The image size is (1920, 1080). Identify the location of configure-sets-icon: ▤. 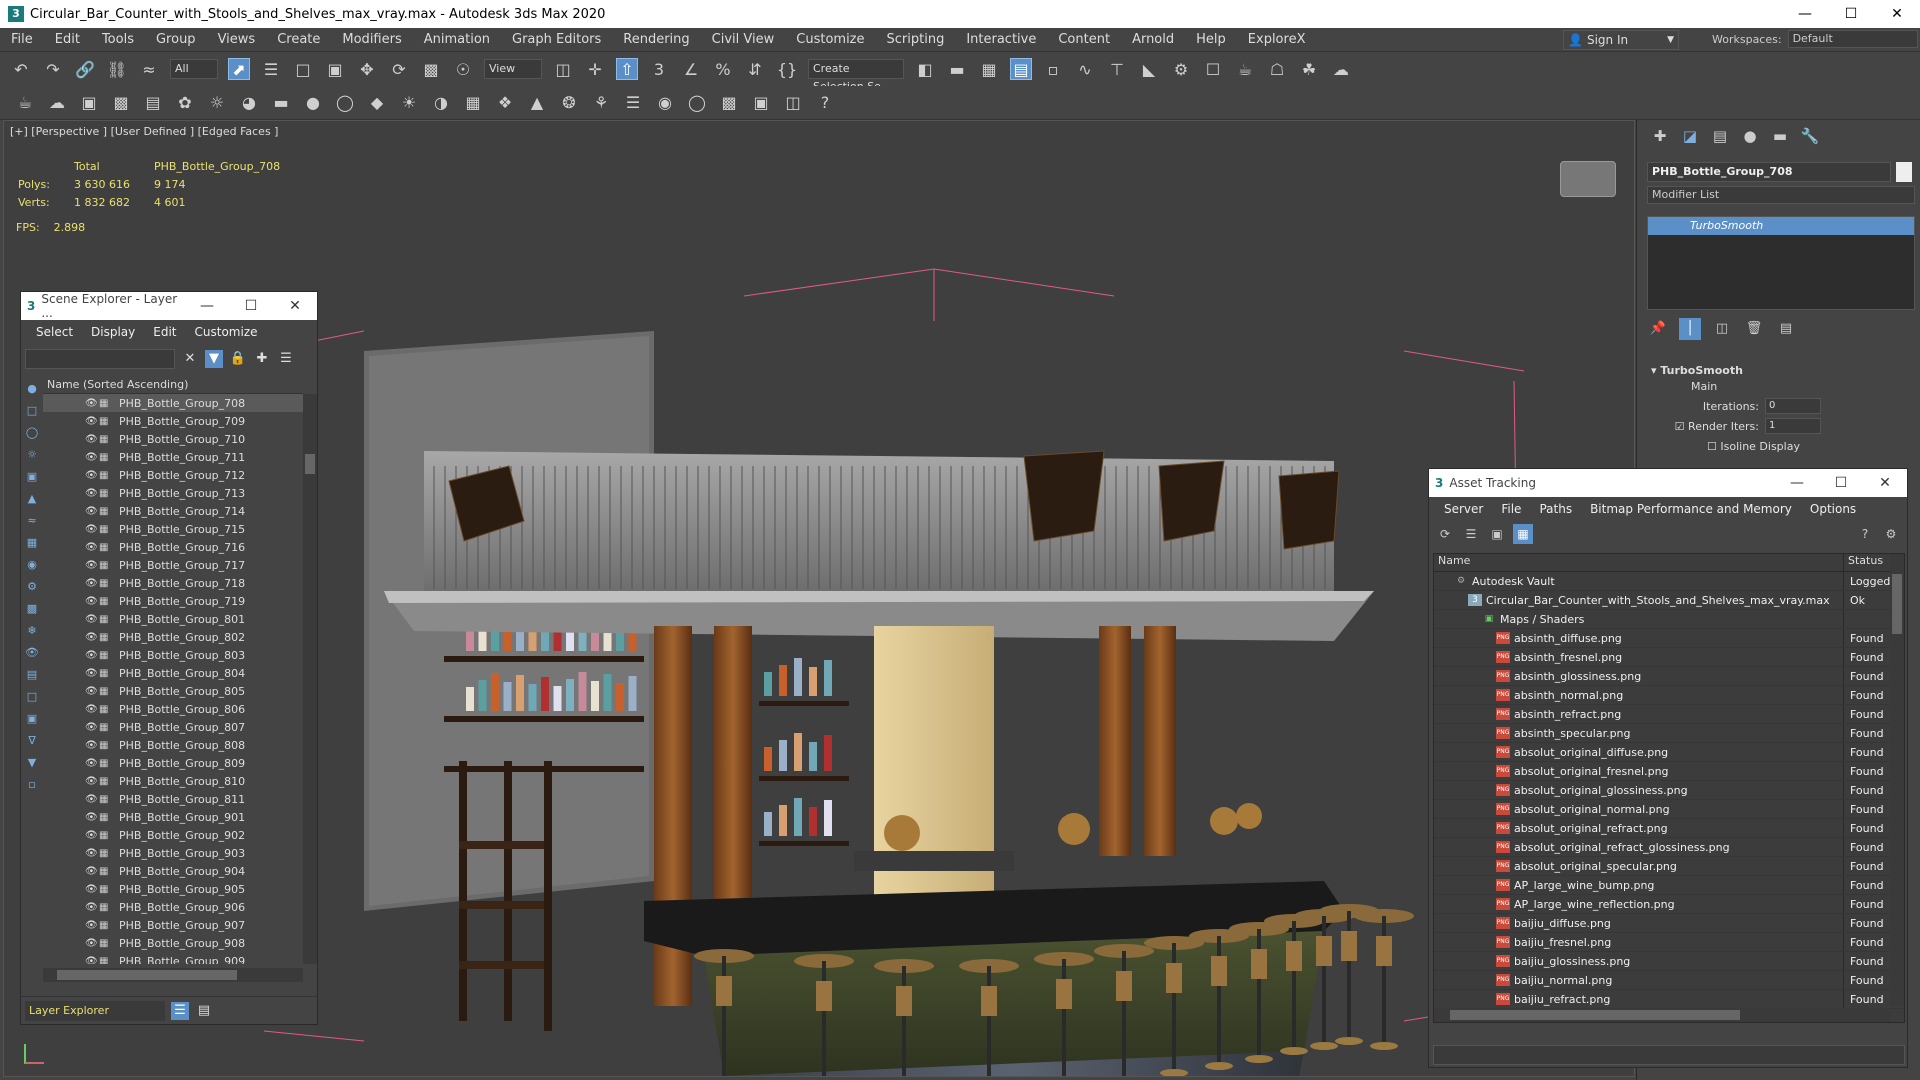
(1786, 329).